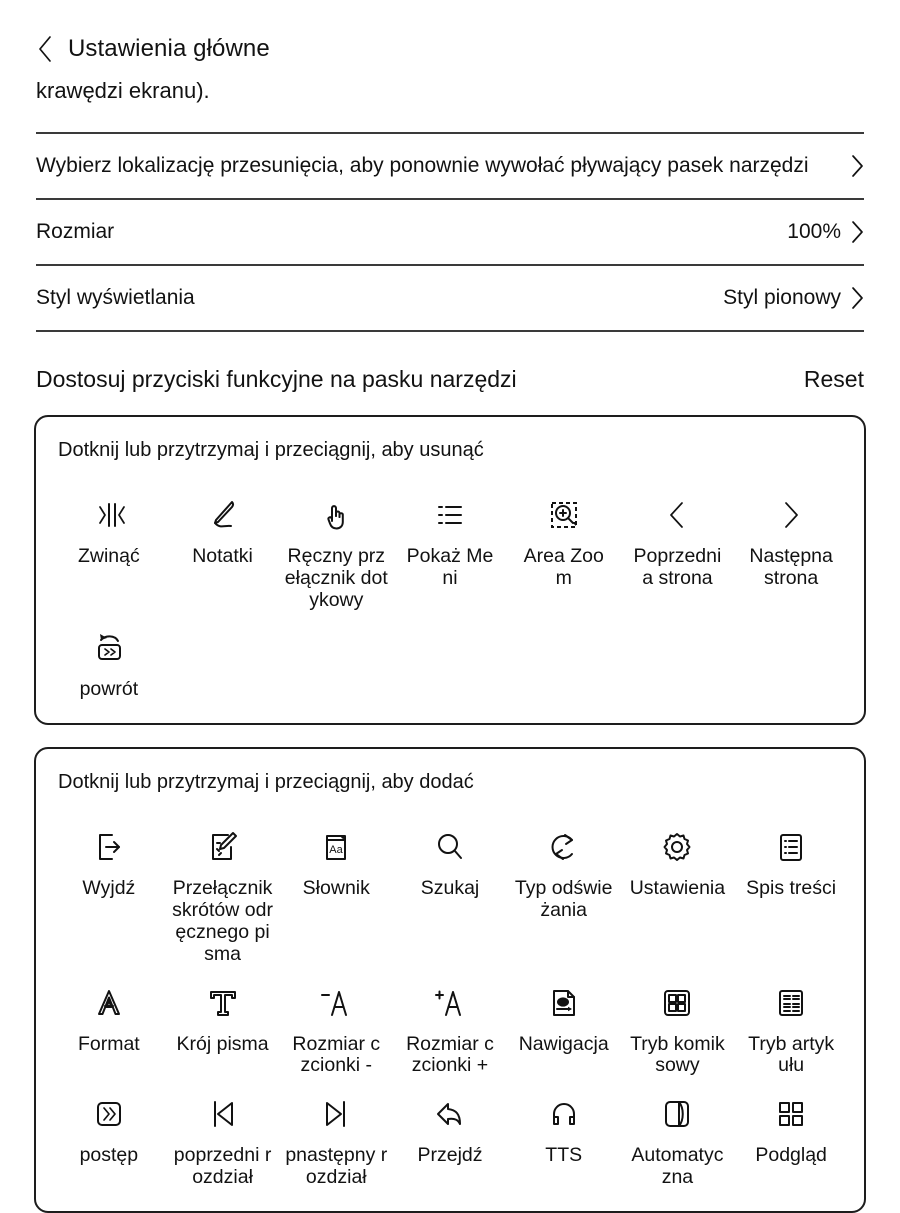 The image size is (900, 1213). I want to click on toolbar-item-przejdz: Przejdź, so click(450, 1133).